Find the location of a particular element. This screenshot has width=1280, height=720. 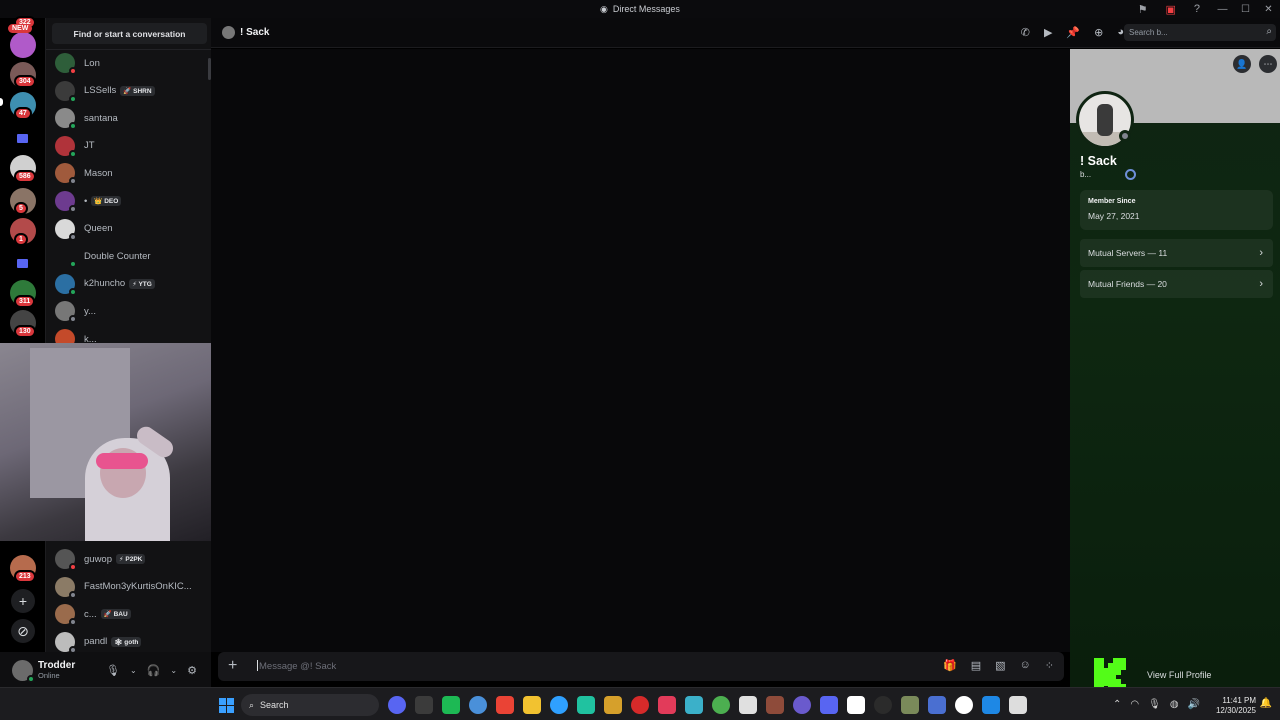

microphone-icon: 🎙 is located at coordinates (113, 670).